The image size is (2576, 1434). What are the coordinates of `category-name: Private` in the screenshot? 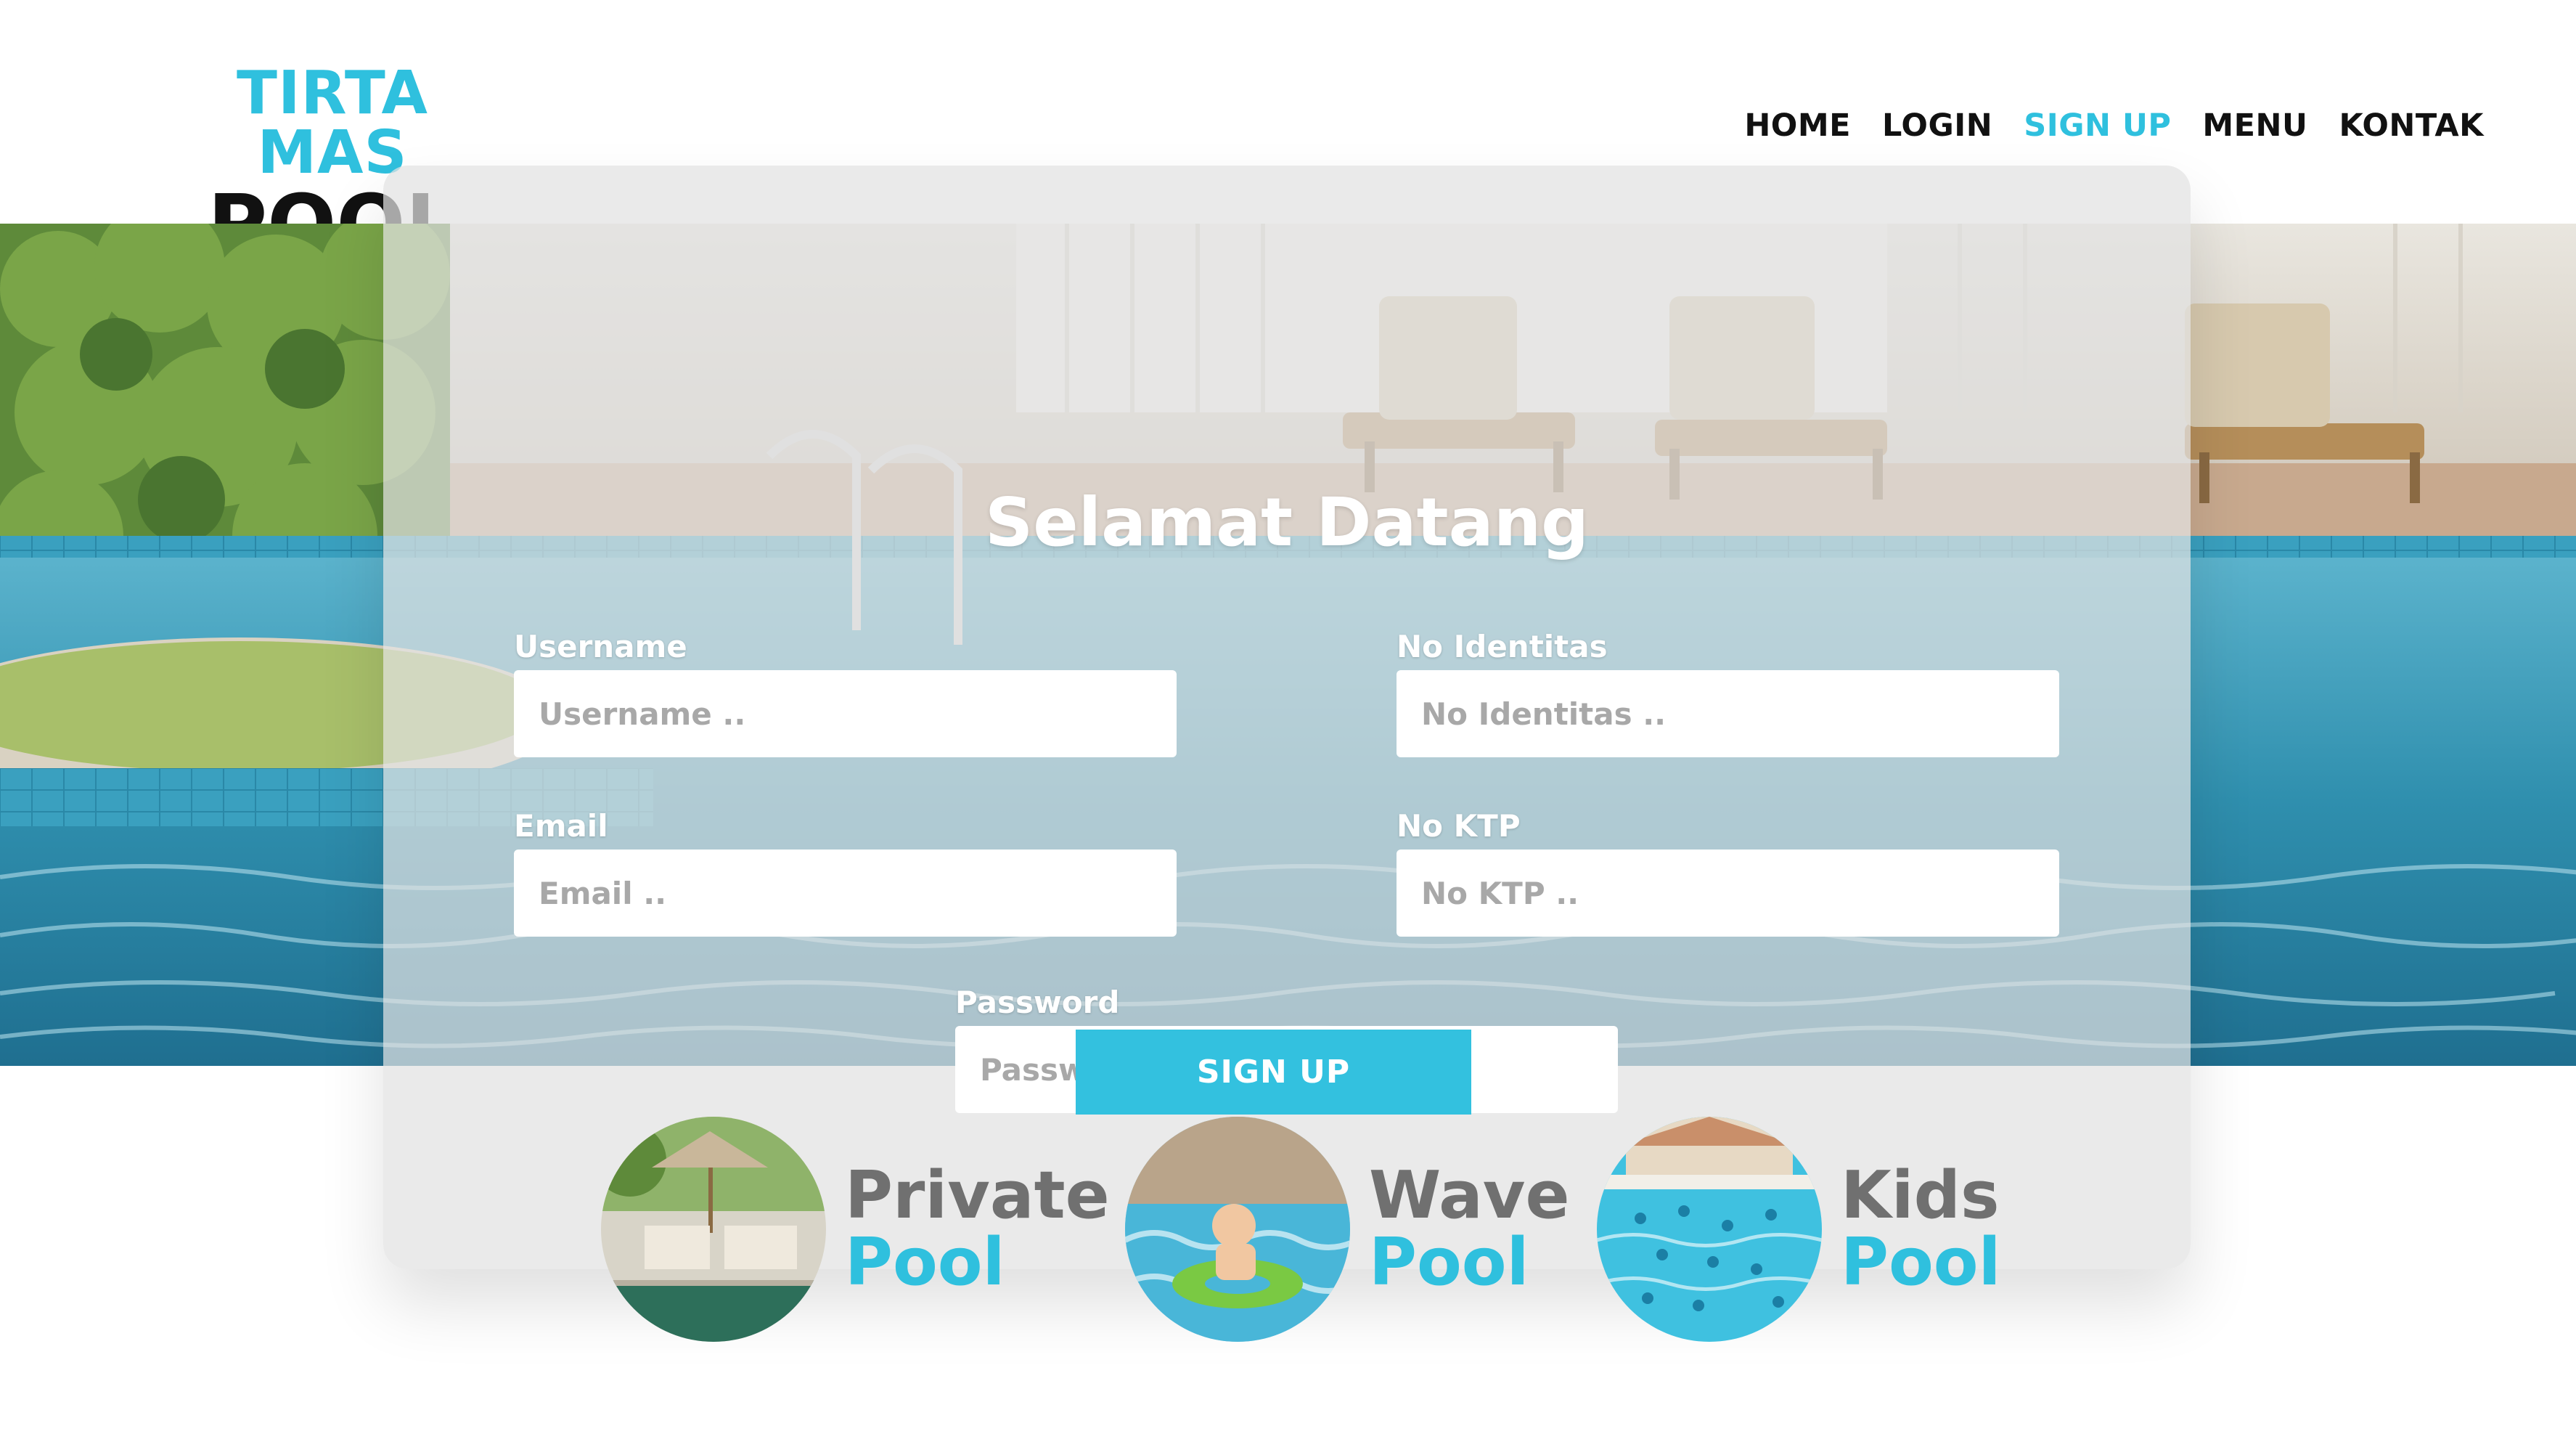 It's located at (978, 1195).